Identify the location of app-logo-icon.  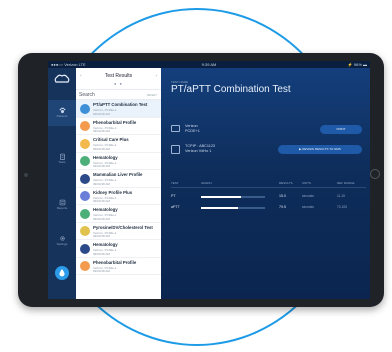
(62, 78).